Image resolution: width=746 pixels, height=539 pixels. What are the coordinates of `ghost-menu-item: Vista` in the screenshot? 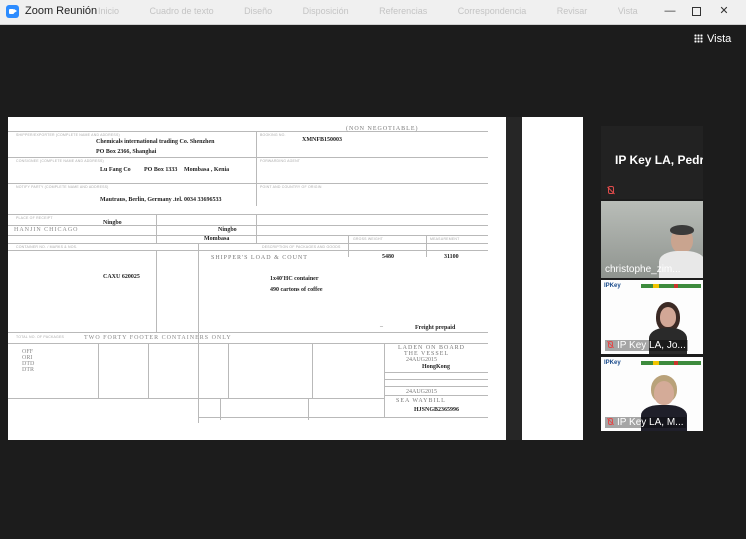 It's located at (627, 11).